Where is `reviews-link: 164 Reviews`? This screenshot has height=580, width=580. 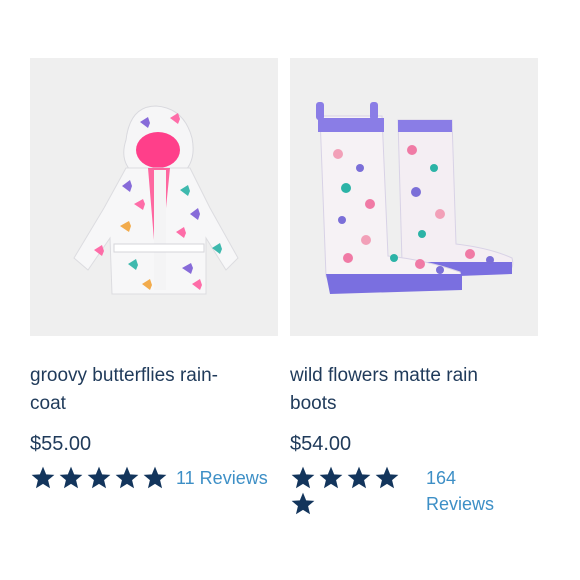 reviews-link: 164 Reviews is located at coordinates (481, 491).